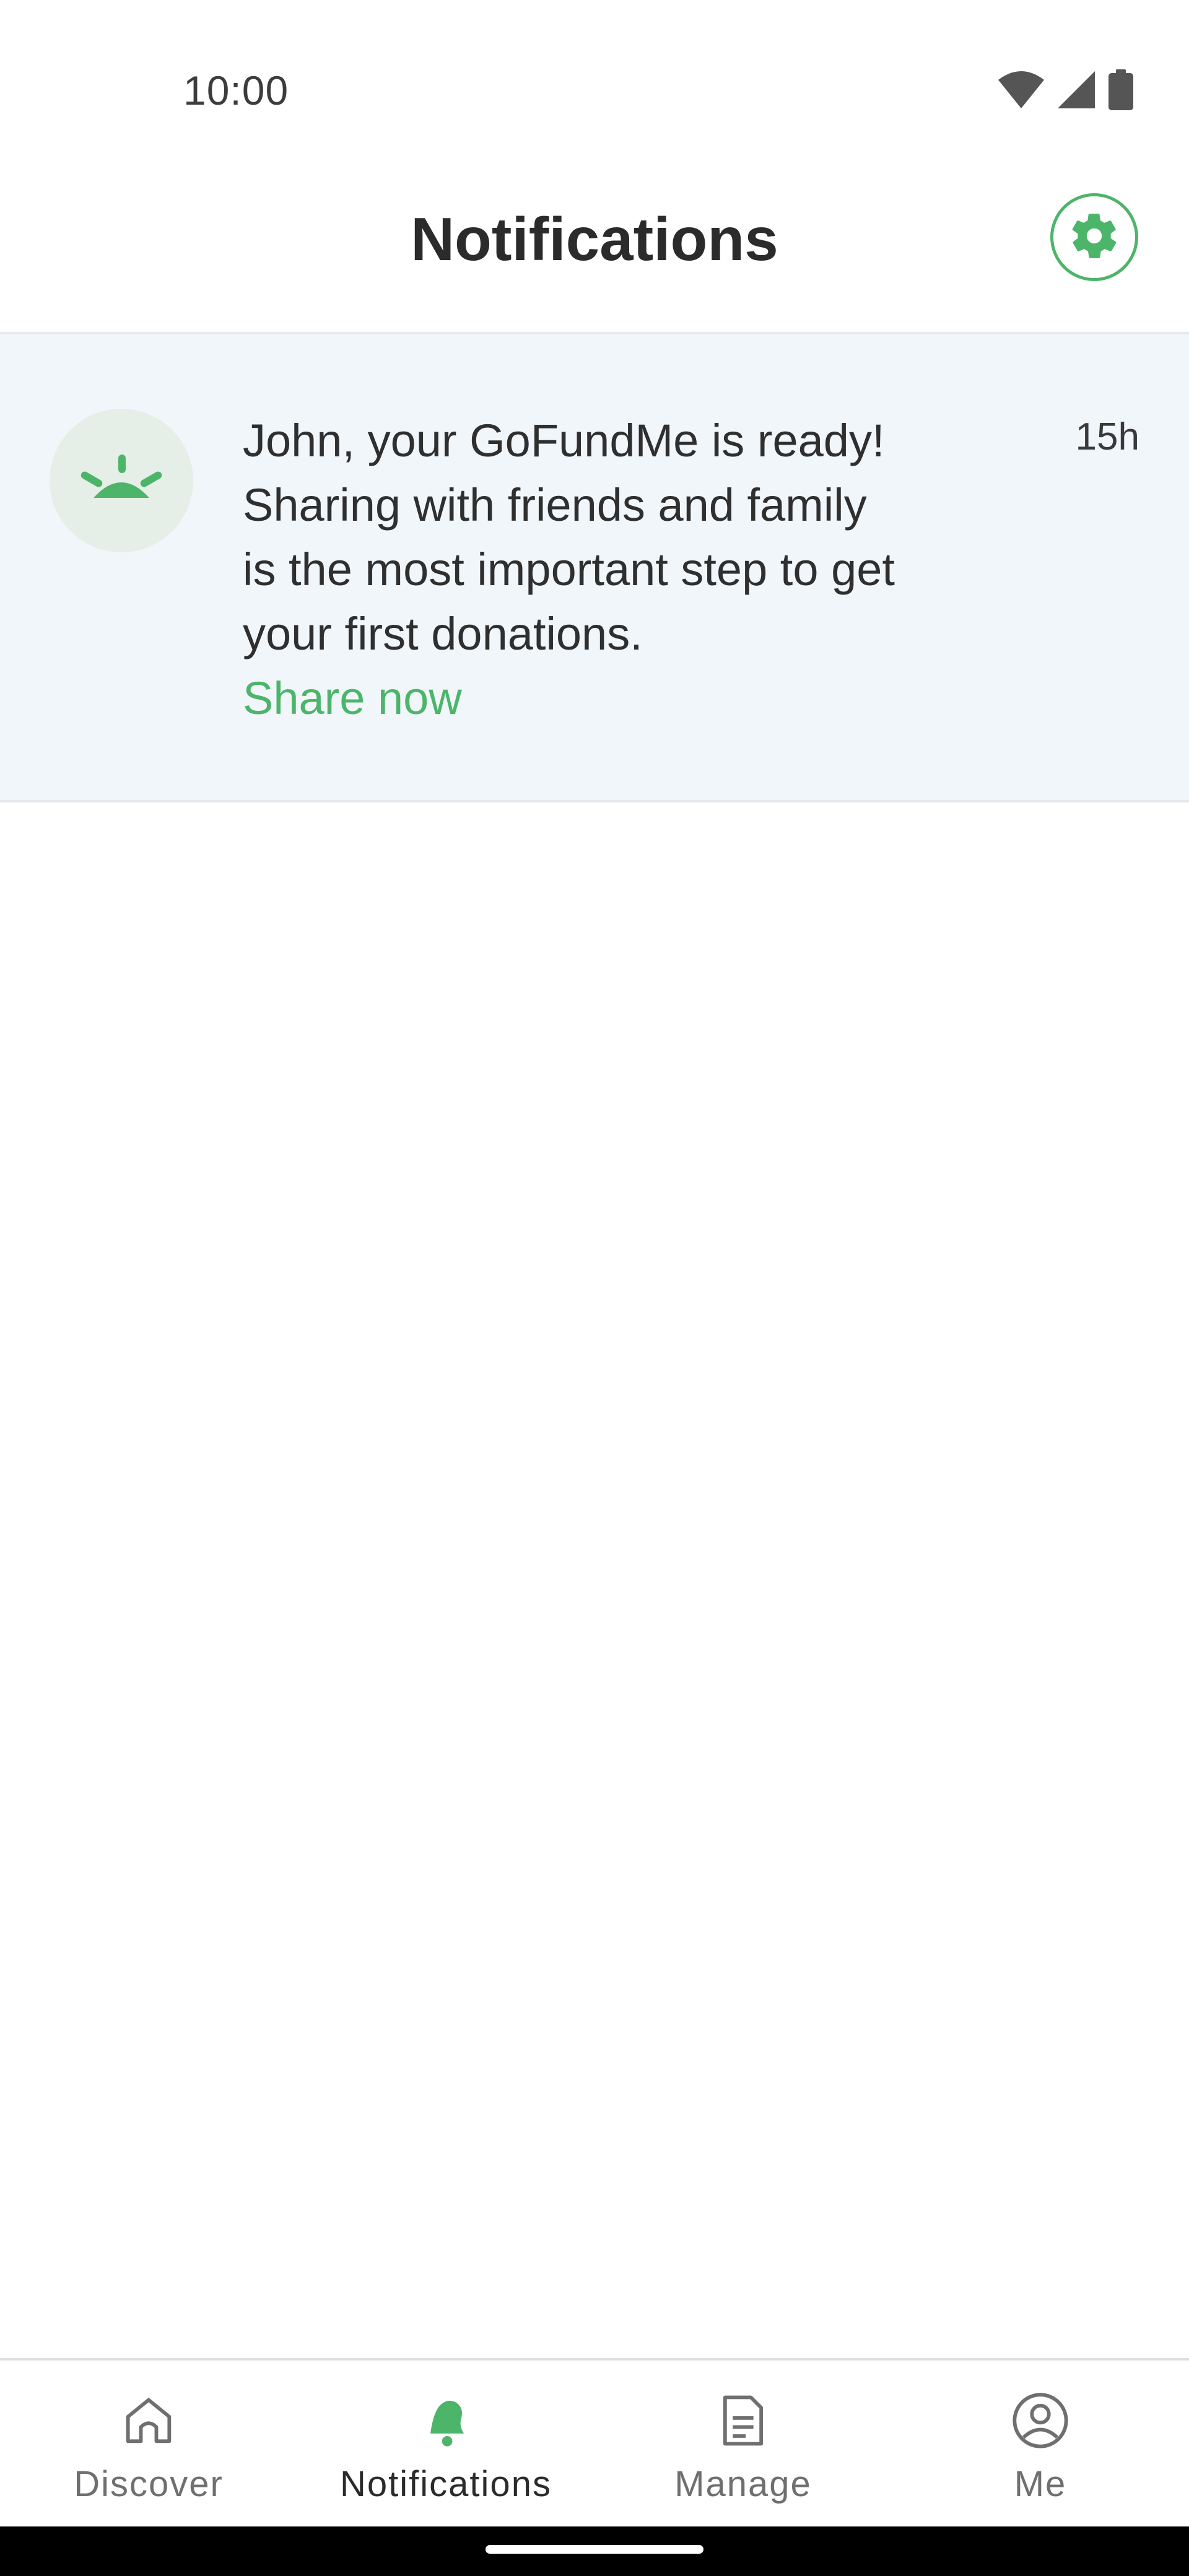  Describe the element at coordinates (743, 2484) in the screenshot. I see `nav-label: Manage` at that location.